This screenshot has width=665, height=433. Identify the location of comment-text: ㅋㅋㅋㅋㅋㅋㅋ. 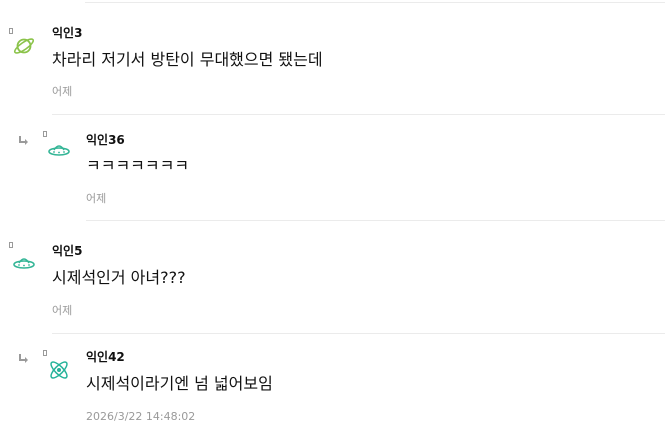
(138, 165).